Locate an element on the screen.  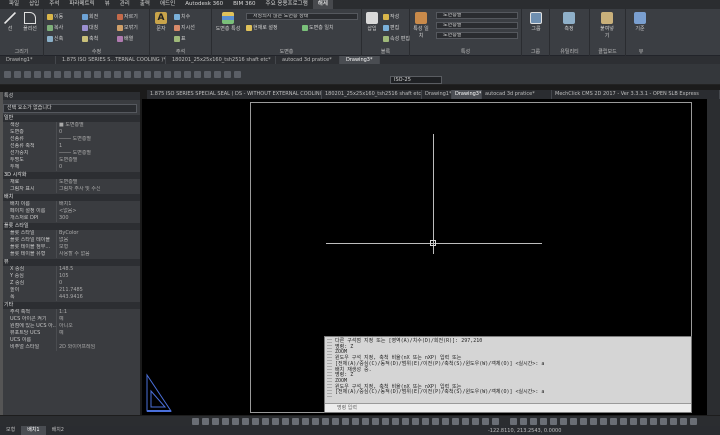
command-input: 명령 입력 is located at coordinates (508, 407).